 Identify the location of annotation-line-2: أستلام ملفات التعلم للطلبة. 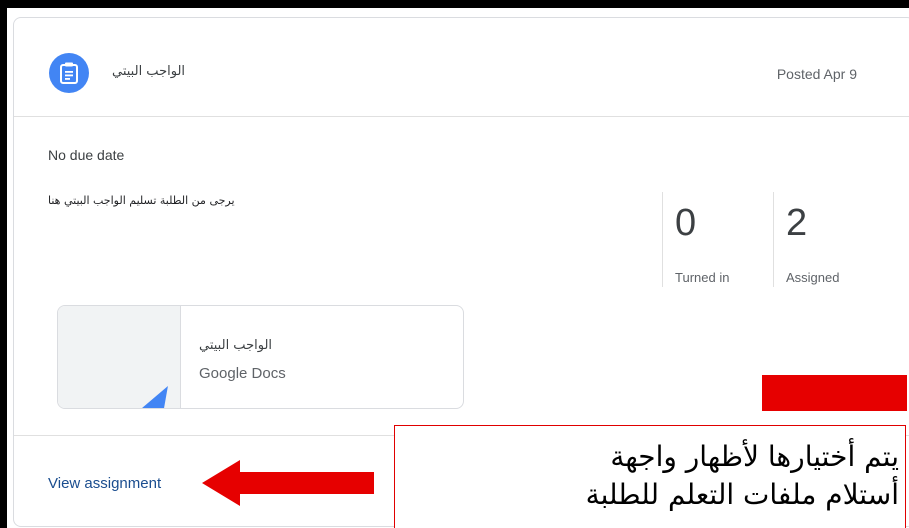
(742, 494).